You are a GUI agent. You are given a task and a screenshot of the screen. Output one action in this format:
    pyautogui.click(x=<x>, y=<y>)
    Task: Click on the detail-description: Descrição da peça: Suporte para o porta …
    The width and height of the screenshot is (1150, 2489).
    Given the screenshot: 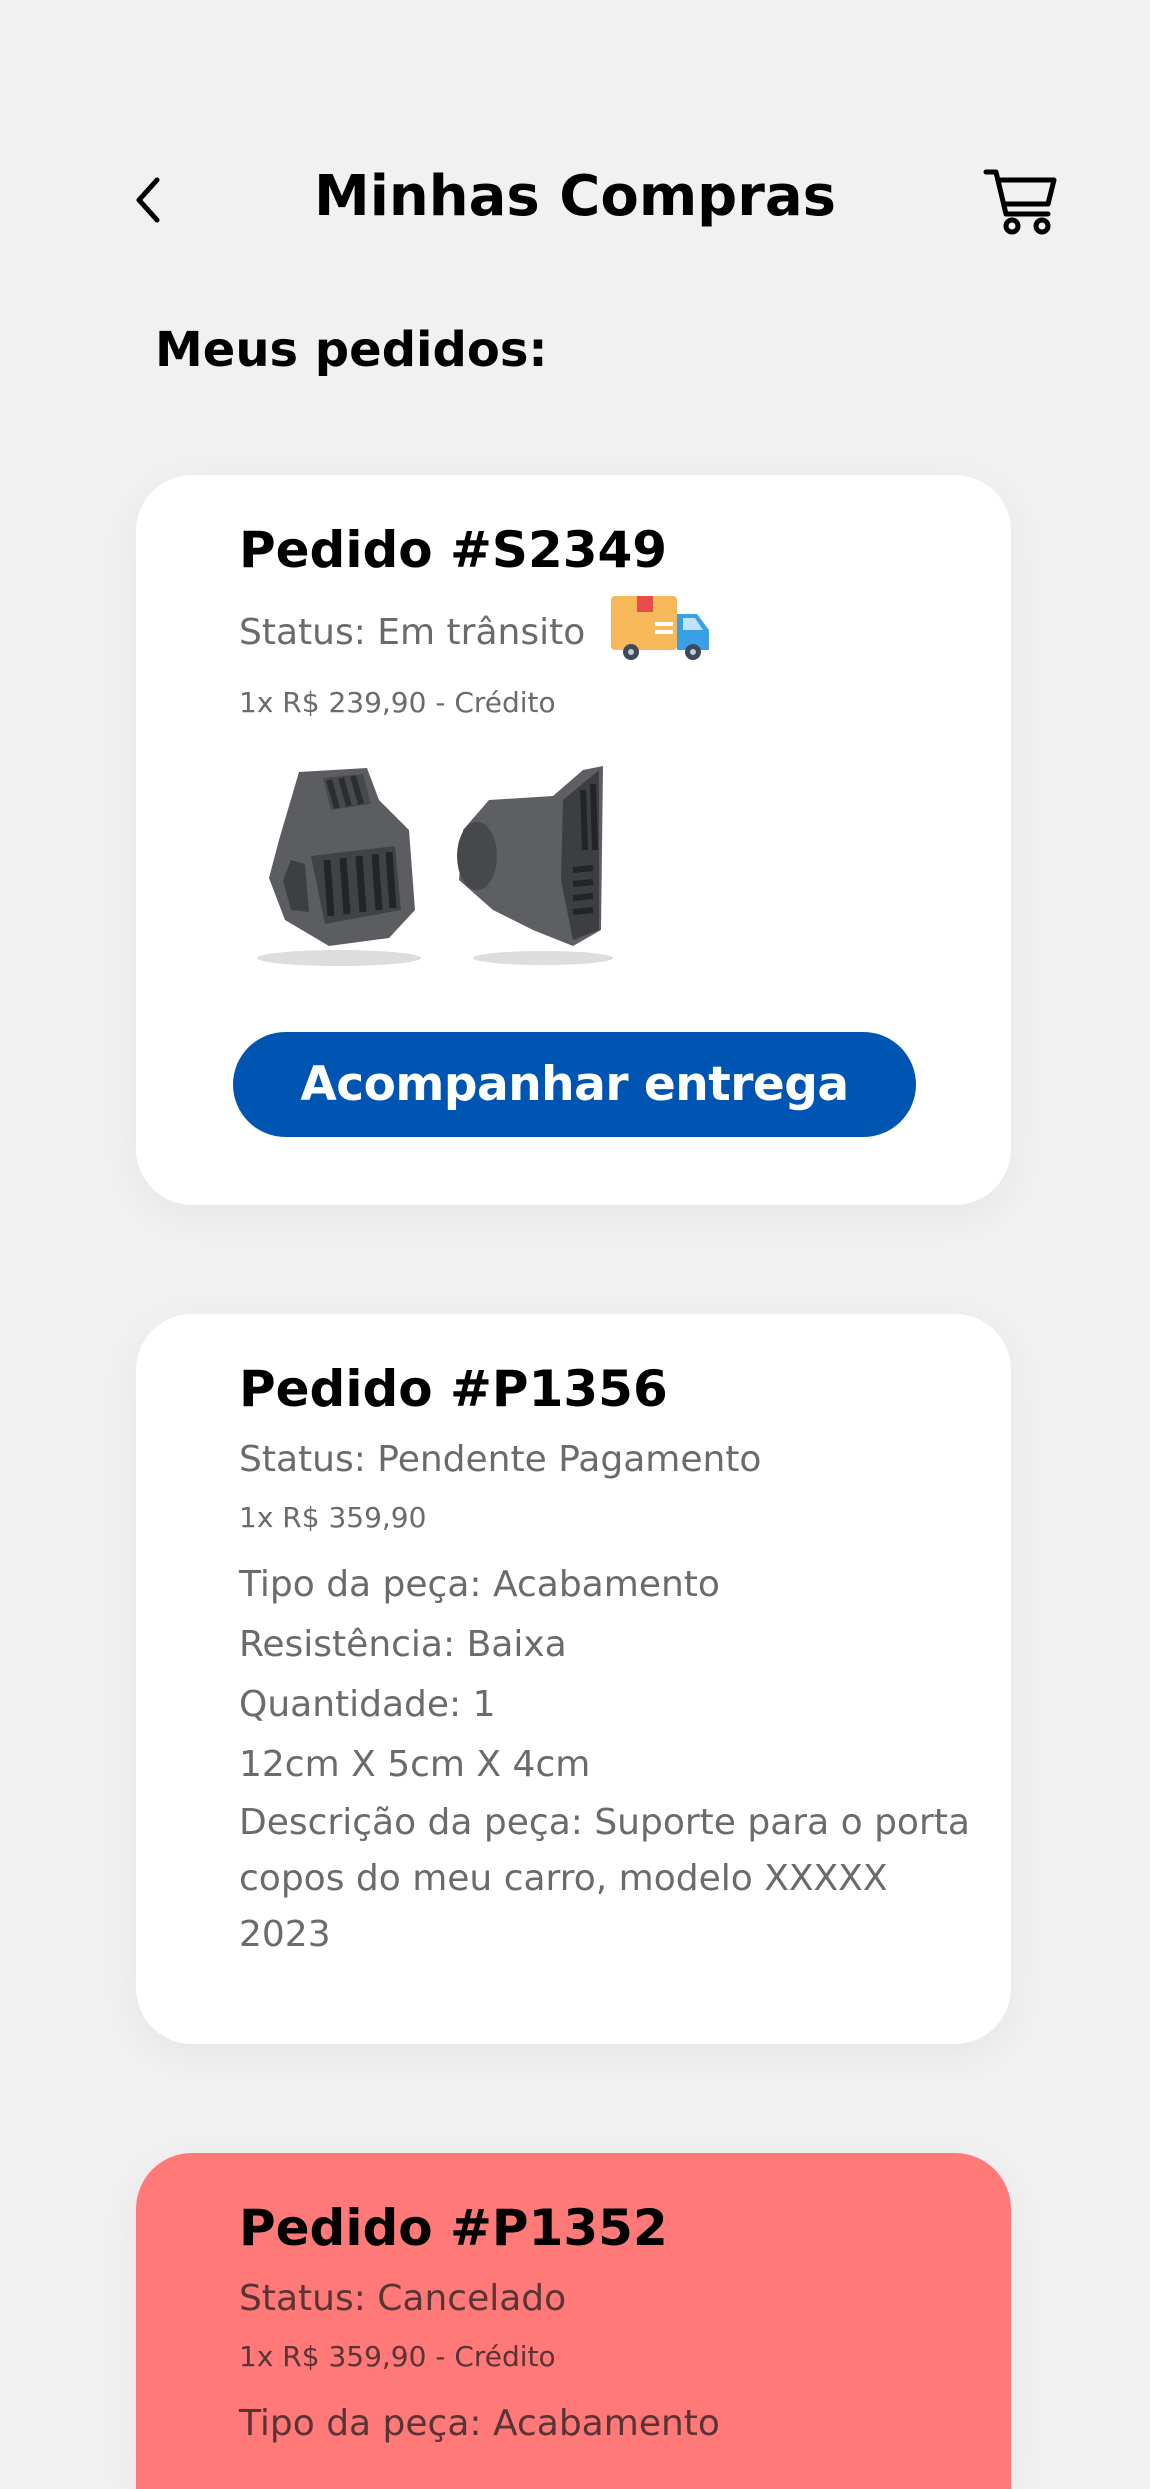 What is the action you would take?
    pyautogui.click(x=604, y=1878)
    